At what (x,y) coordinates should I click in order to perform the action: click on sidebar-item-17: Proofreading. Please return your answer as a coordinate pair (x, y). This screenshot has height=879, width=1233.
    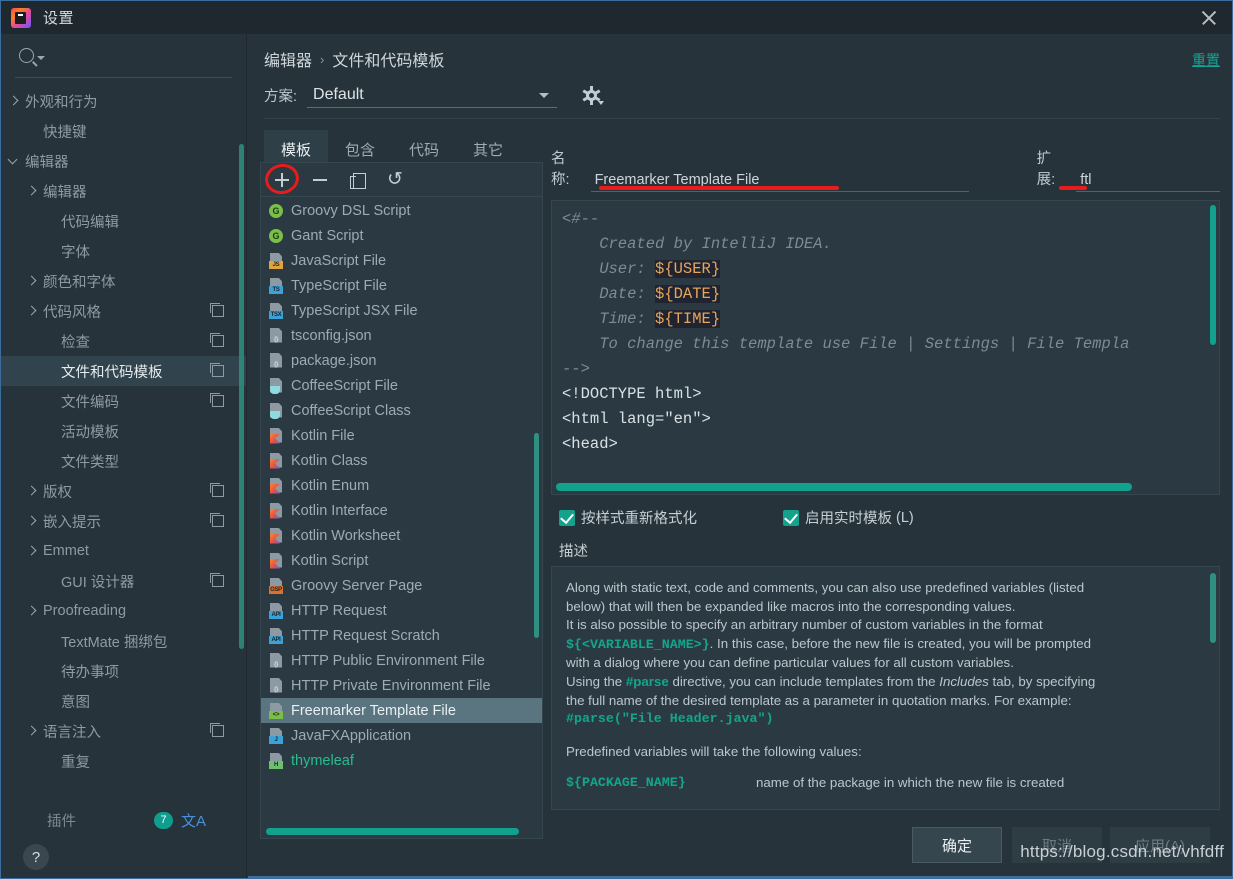
    Looking at the image, I should click on (123, 611).